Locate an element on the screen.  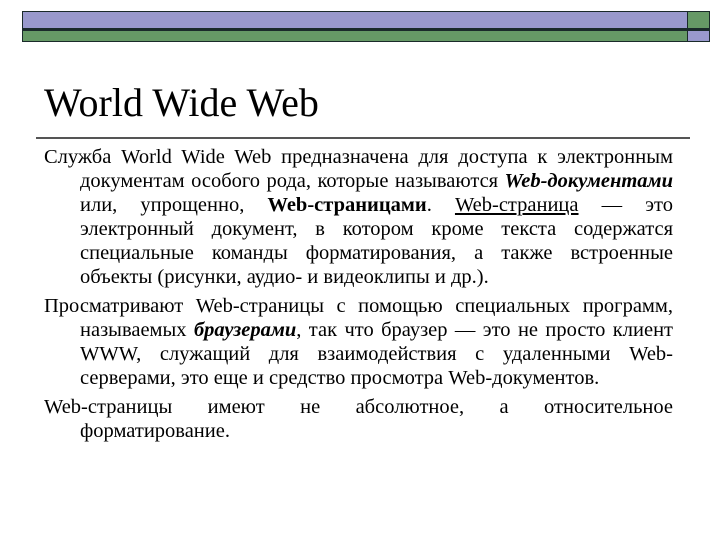
header-square-lavender is located at coordinates (698, 35).